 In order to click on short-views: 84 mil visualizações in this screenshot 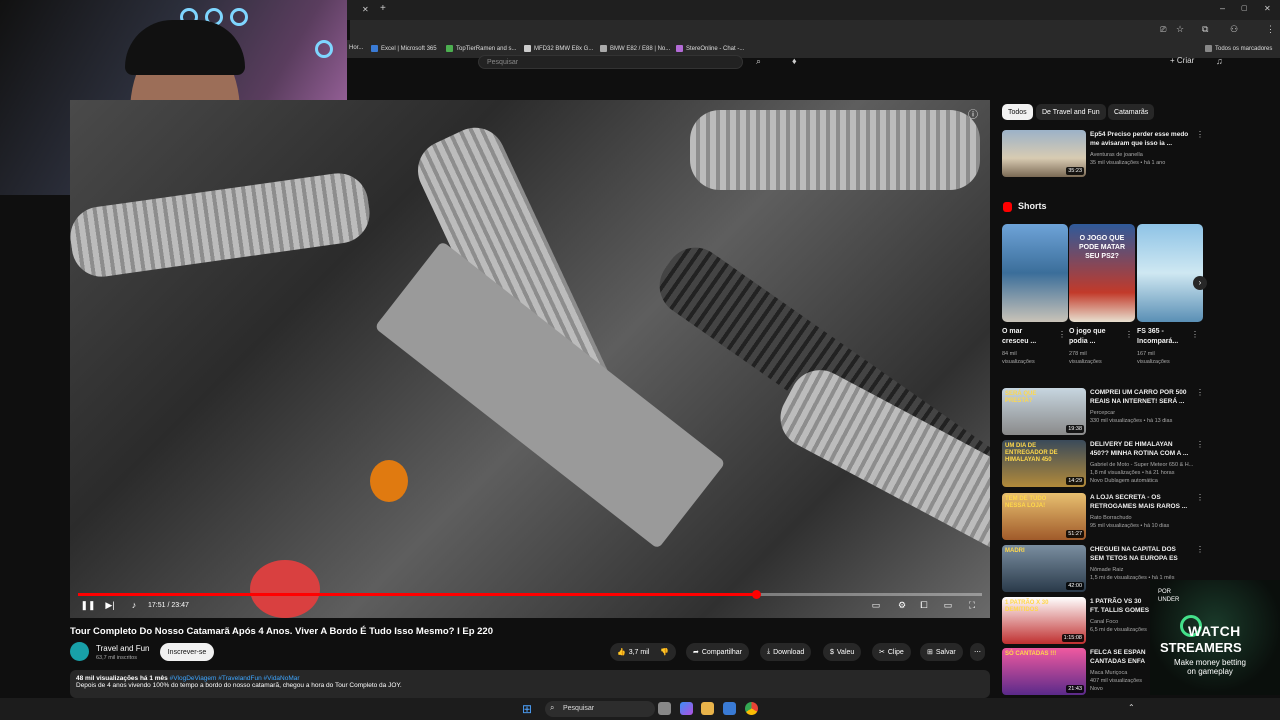, I will do `click(1018, 358)`.